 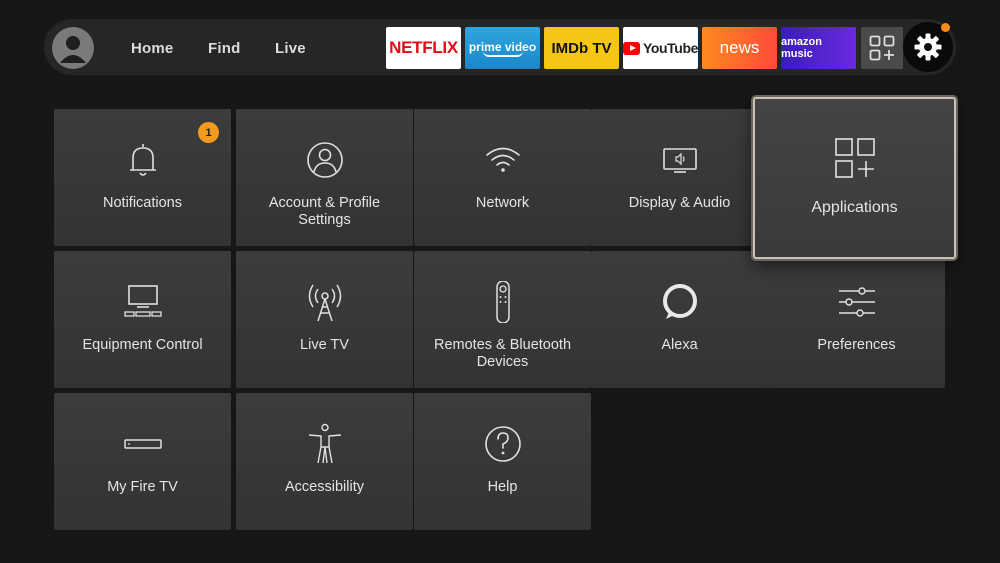 What do you see at coordinates (679, 203) in the screenshot?
I see `tile-label: Display & Audio` at bounding box center [679, 203].